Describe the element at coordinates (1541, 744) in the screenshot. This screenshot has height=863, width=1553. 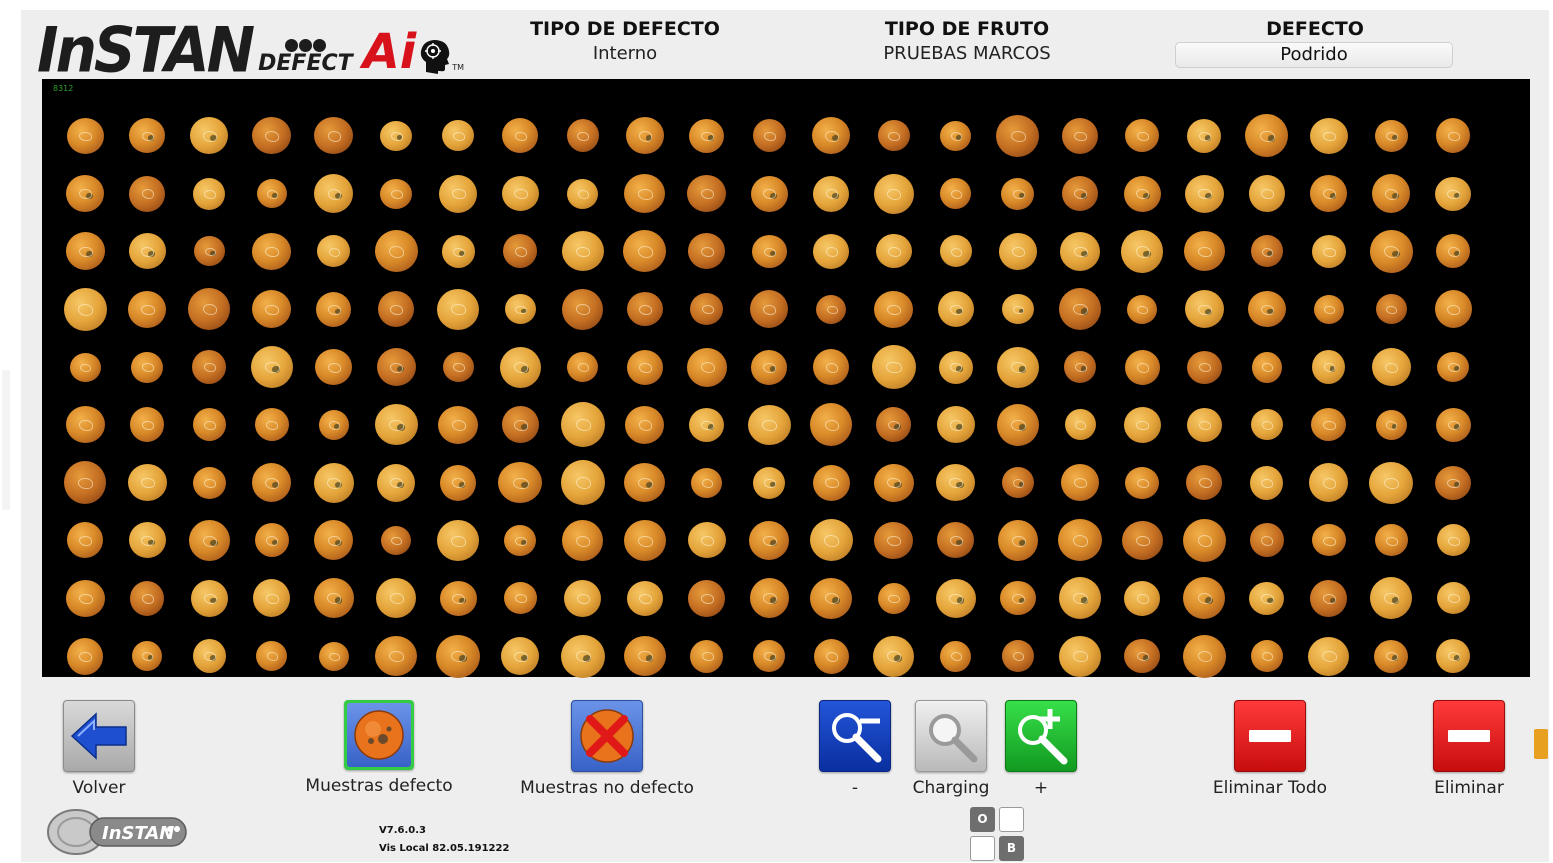
I see `side-panel-icon` at that location.